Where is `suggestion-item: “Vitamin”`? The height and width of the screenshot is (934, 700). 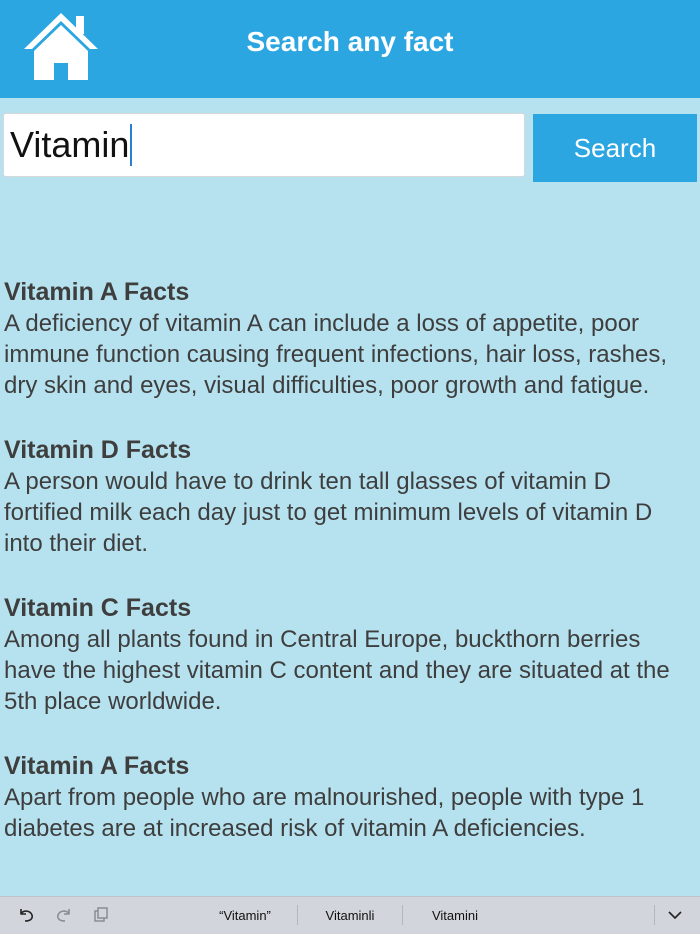
suggestion-item: “Vitamin” is located at coordinates (245, 915).